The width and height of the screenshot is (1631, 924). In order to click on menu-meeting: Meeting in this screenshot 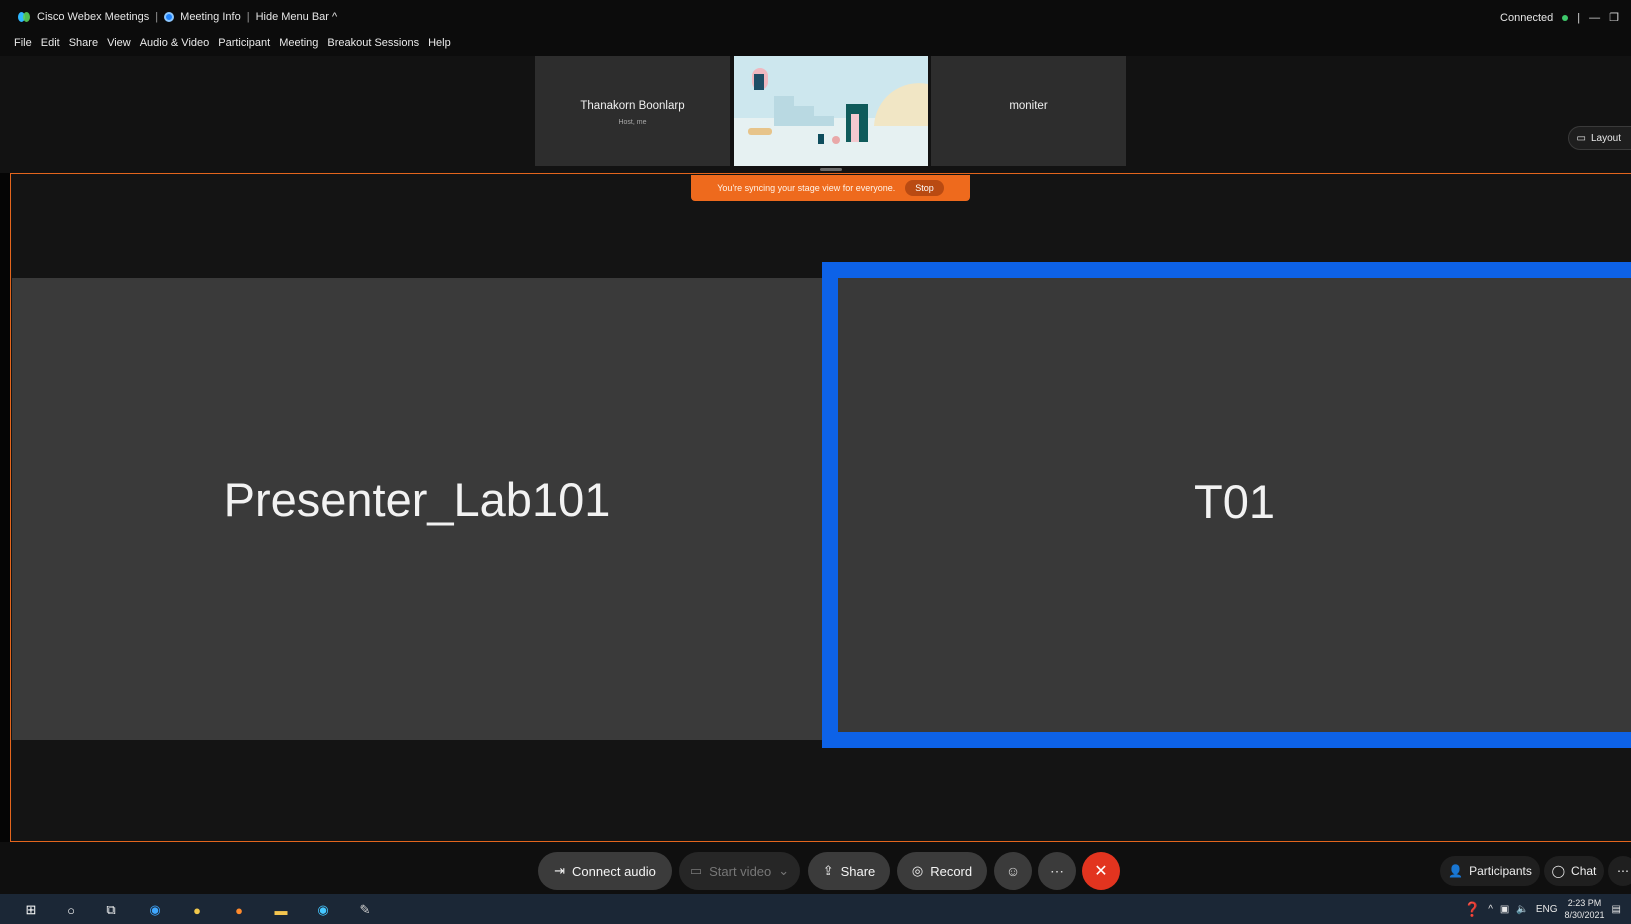, I will do `click(298, 43)`.